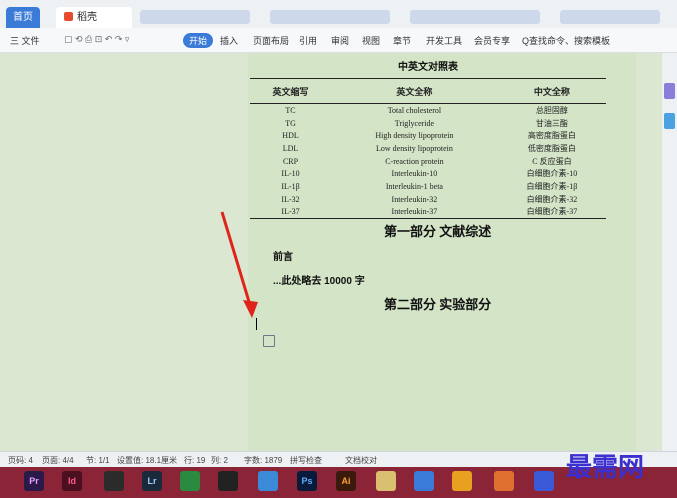 The image size is (677, 498). I want to click on premiere-icon: Pr, so click(34, 481).